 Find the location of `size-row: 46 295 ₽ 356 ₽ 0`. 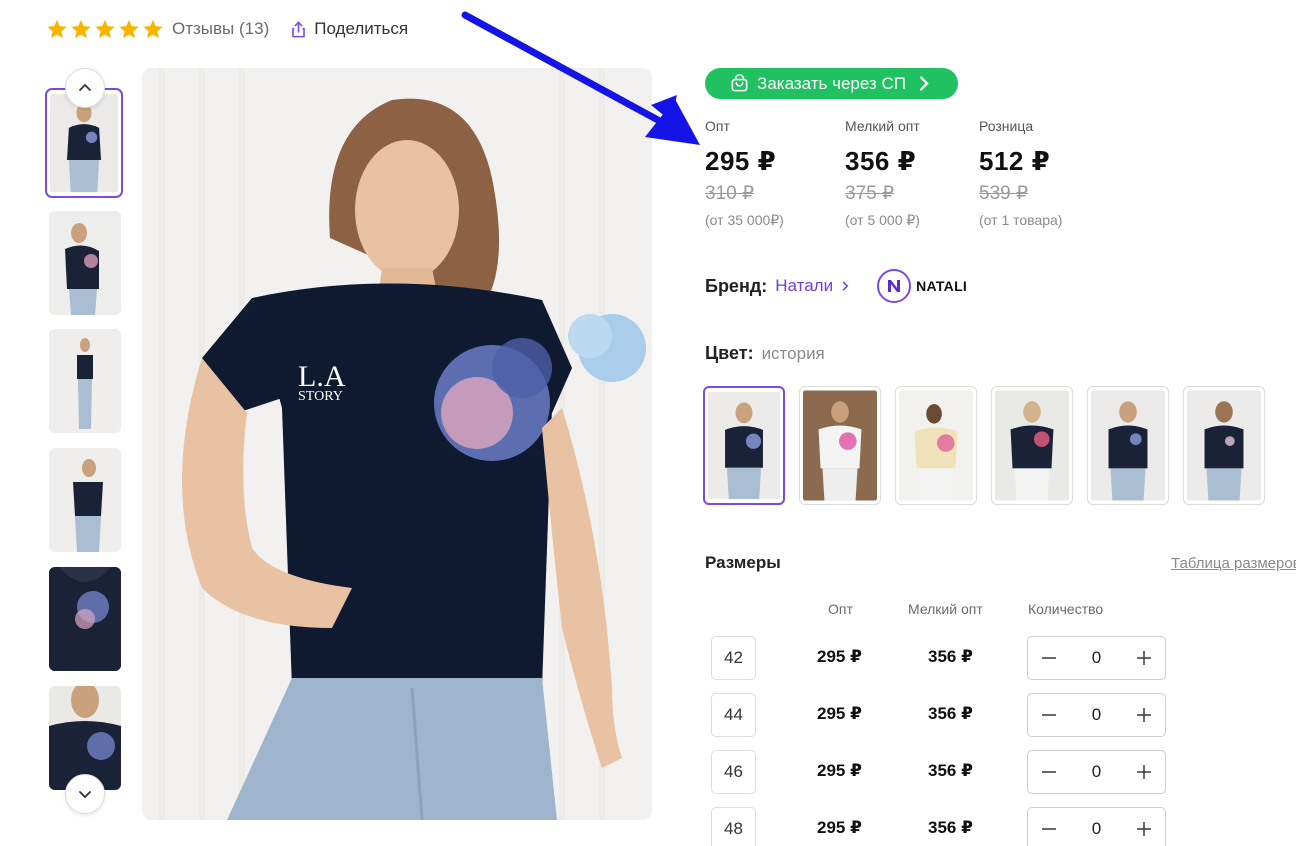

size-row: 46 295 ₽ 356 ₽ 0 is located at coordinates (941, 772).